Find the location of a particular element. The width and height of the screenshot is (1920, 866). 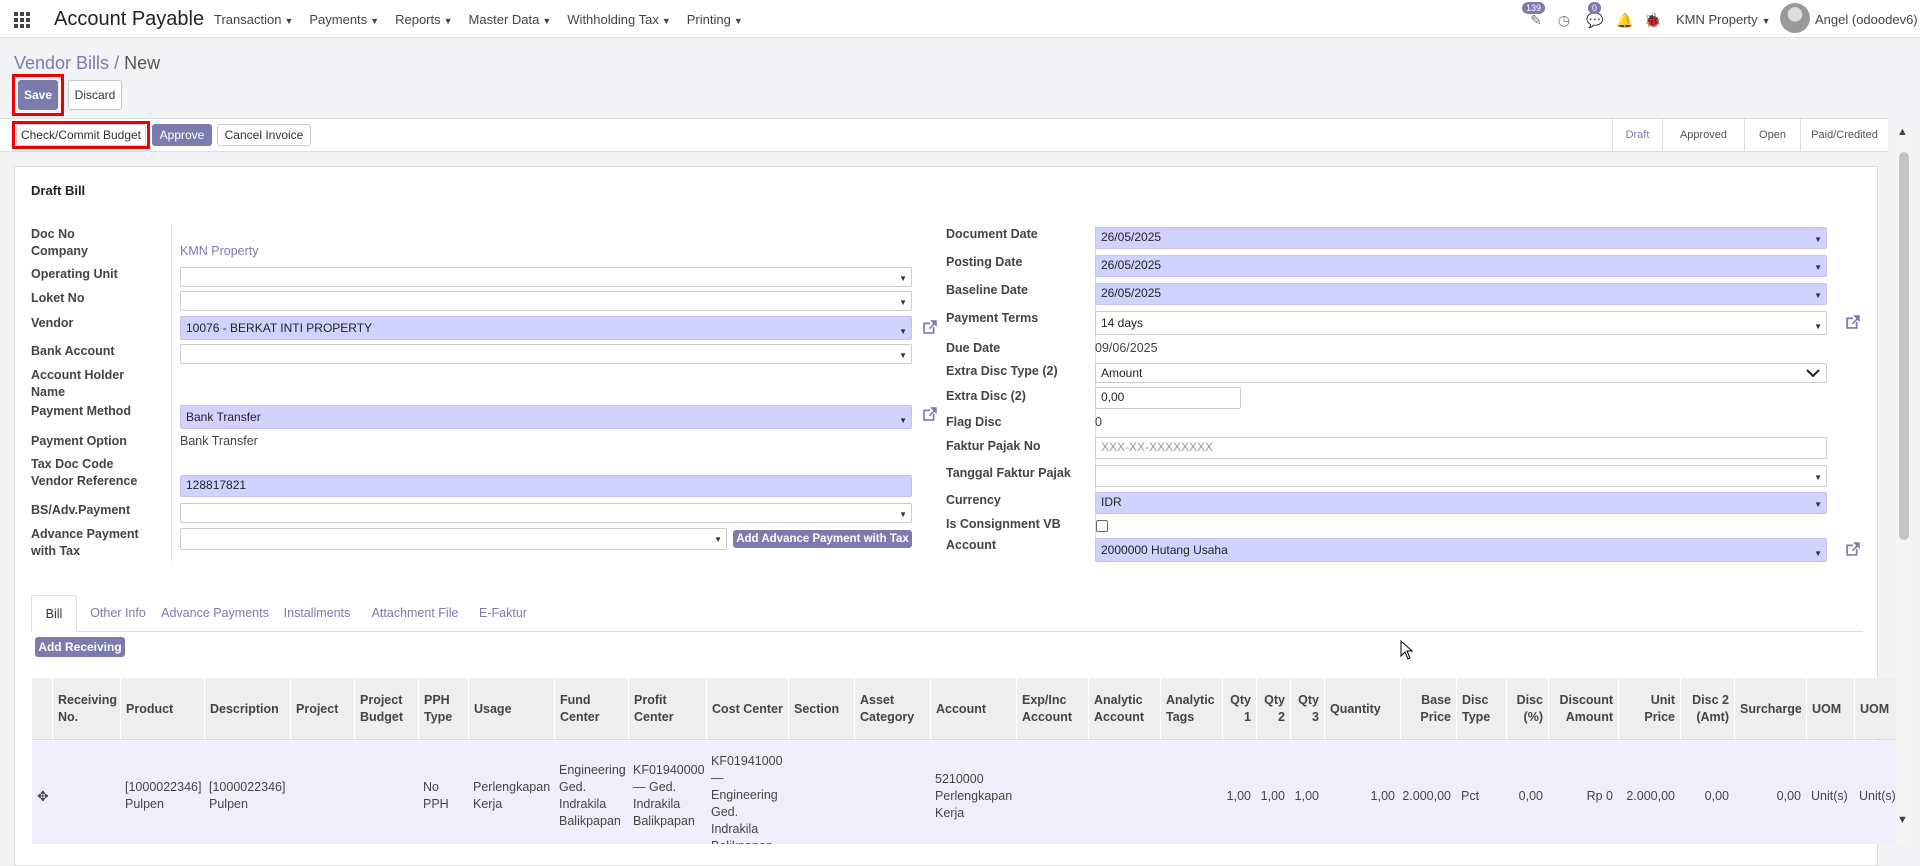

vendor-field: 10076 - BERKAT INTI PROPERTY ▼ is located at coordinates (546, 328).